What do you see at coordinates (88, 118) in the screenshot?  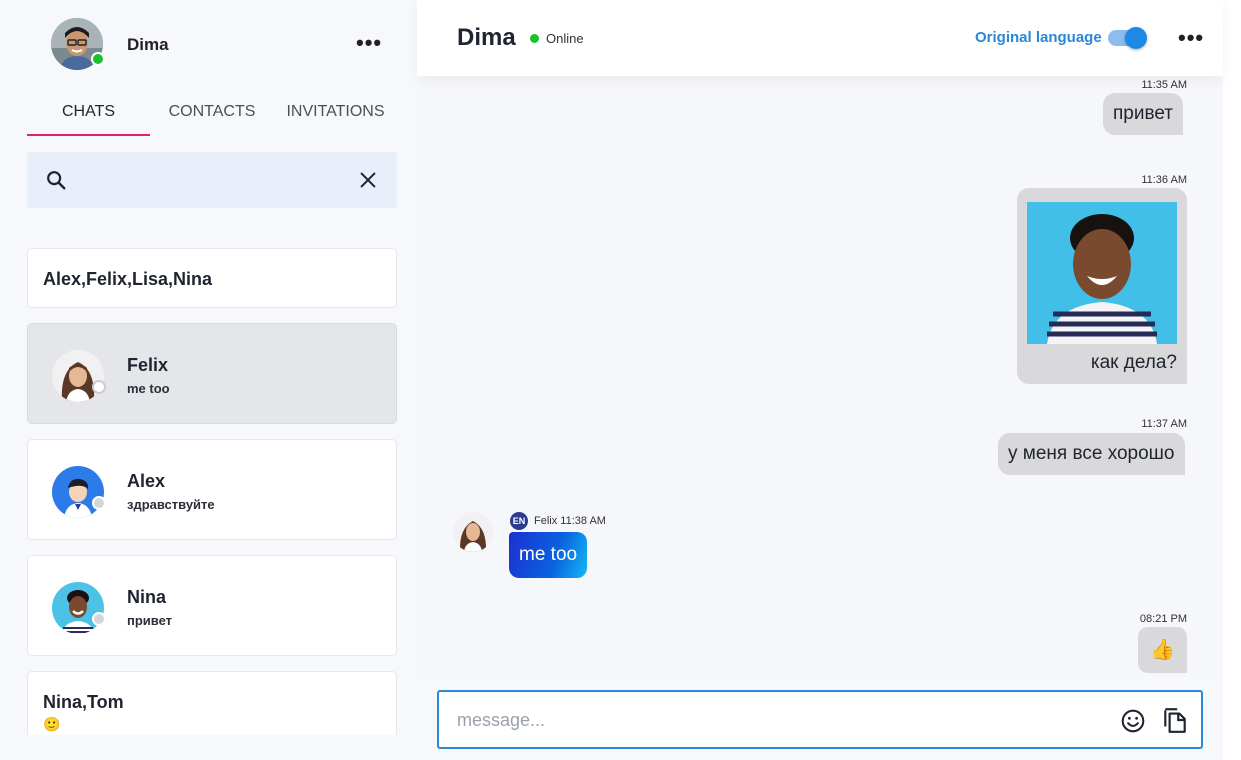 I see `tab-chats: CHATS` at bounding box center [88, 118].